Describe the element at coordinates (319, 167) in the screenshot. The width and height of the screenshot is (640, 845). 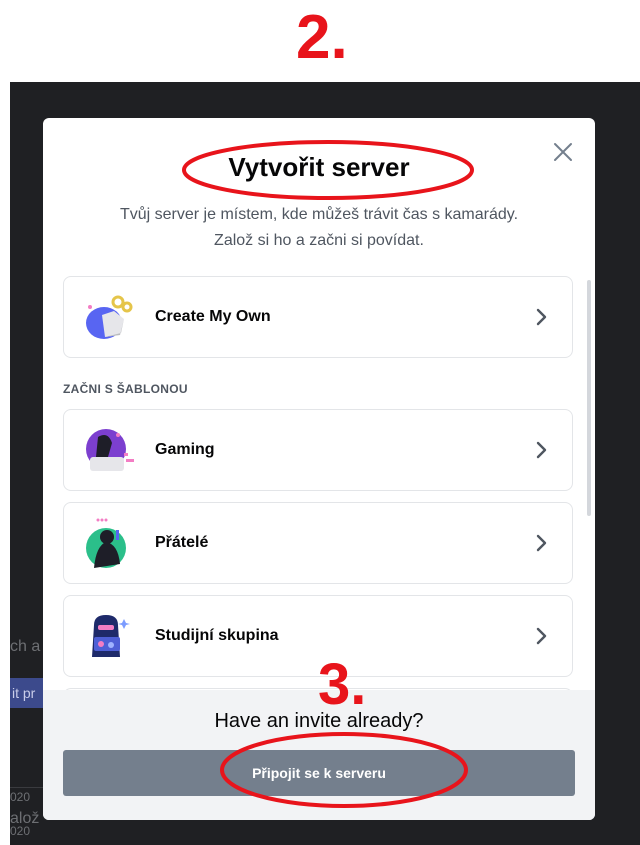
I see `modal-title: Vytvořit server` at that location.